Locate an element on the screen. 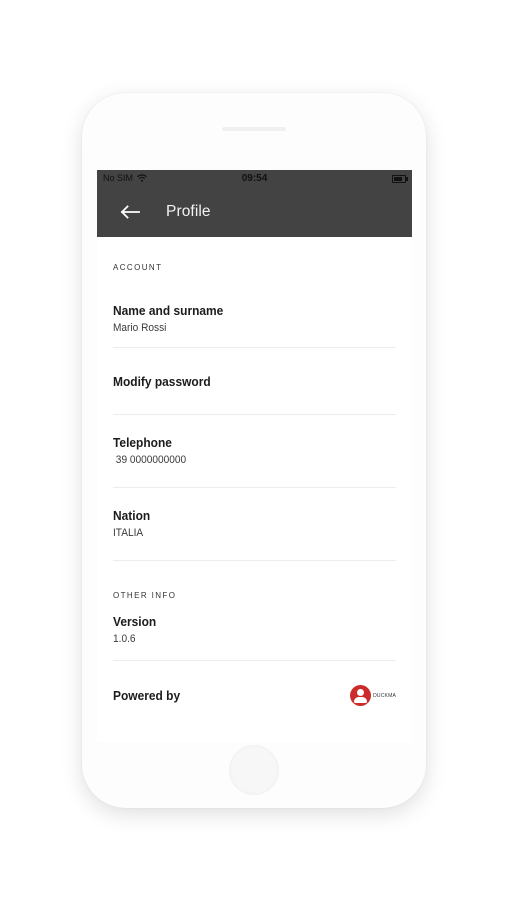 This screenshot has width=507, height=900. status-bar: No SIM 09:54 is located at coordinates (254, 178).